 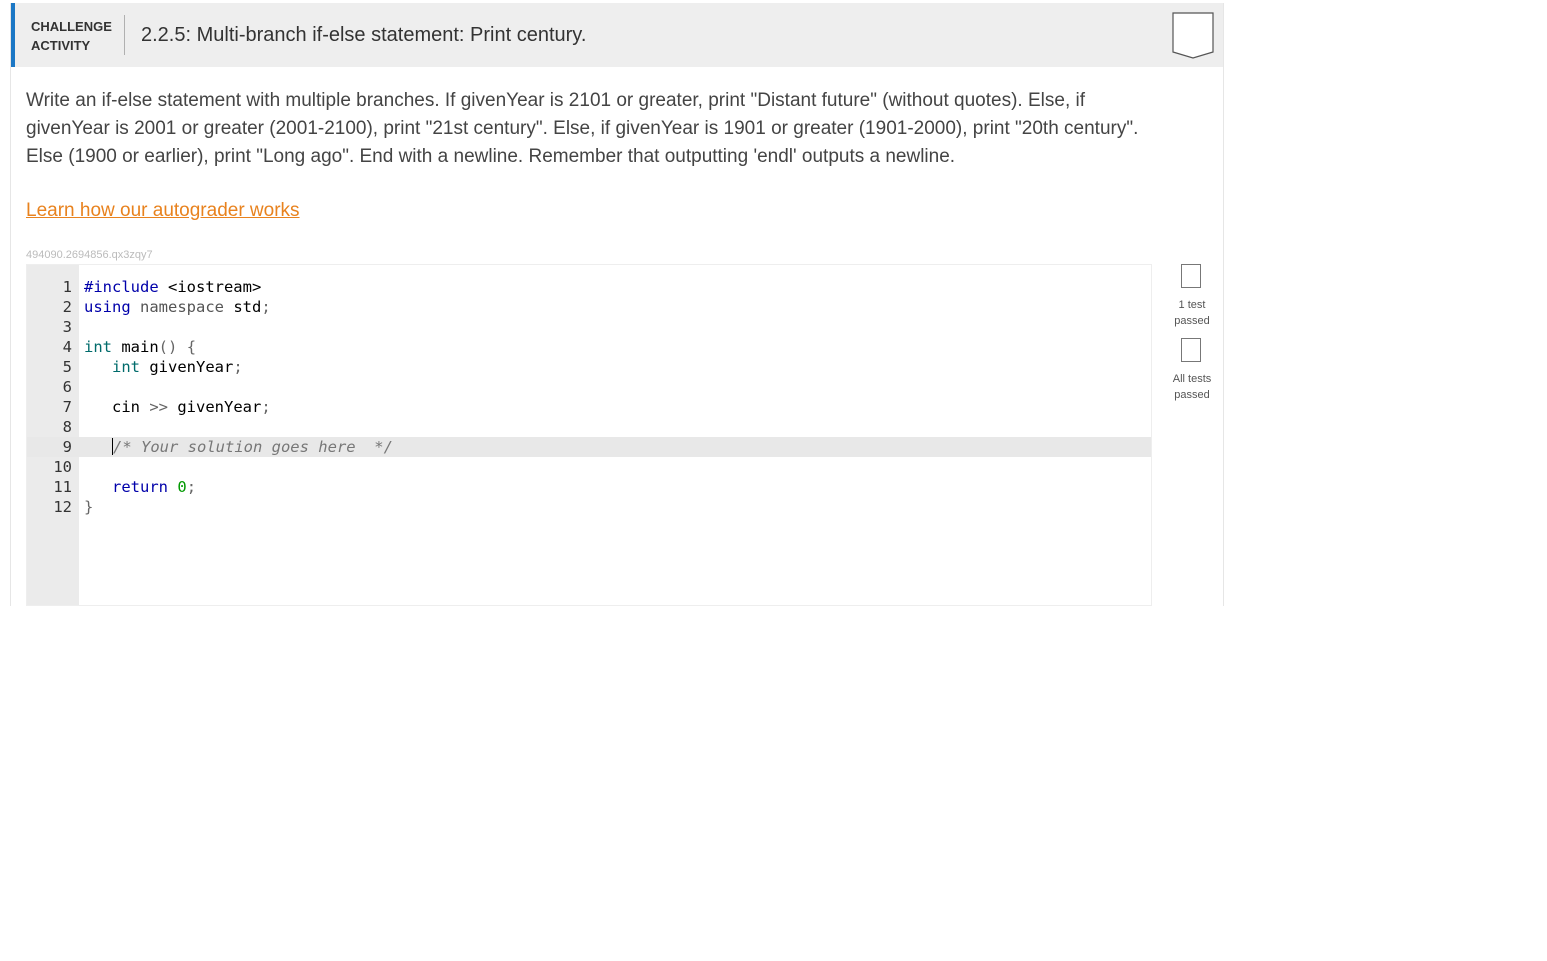 What do you see at coordinates (67, 287) in the screenshot?
I see `line-number: 1` at bounding box center [67, 287].